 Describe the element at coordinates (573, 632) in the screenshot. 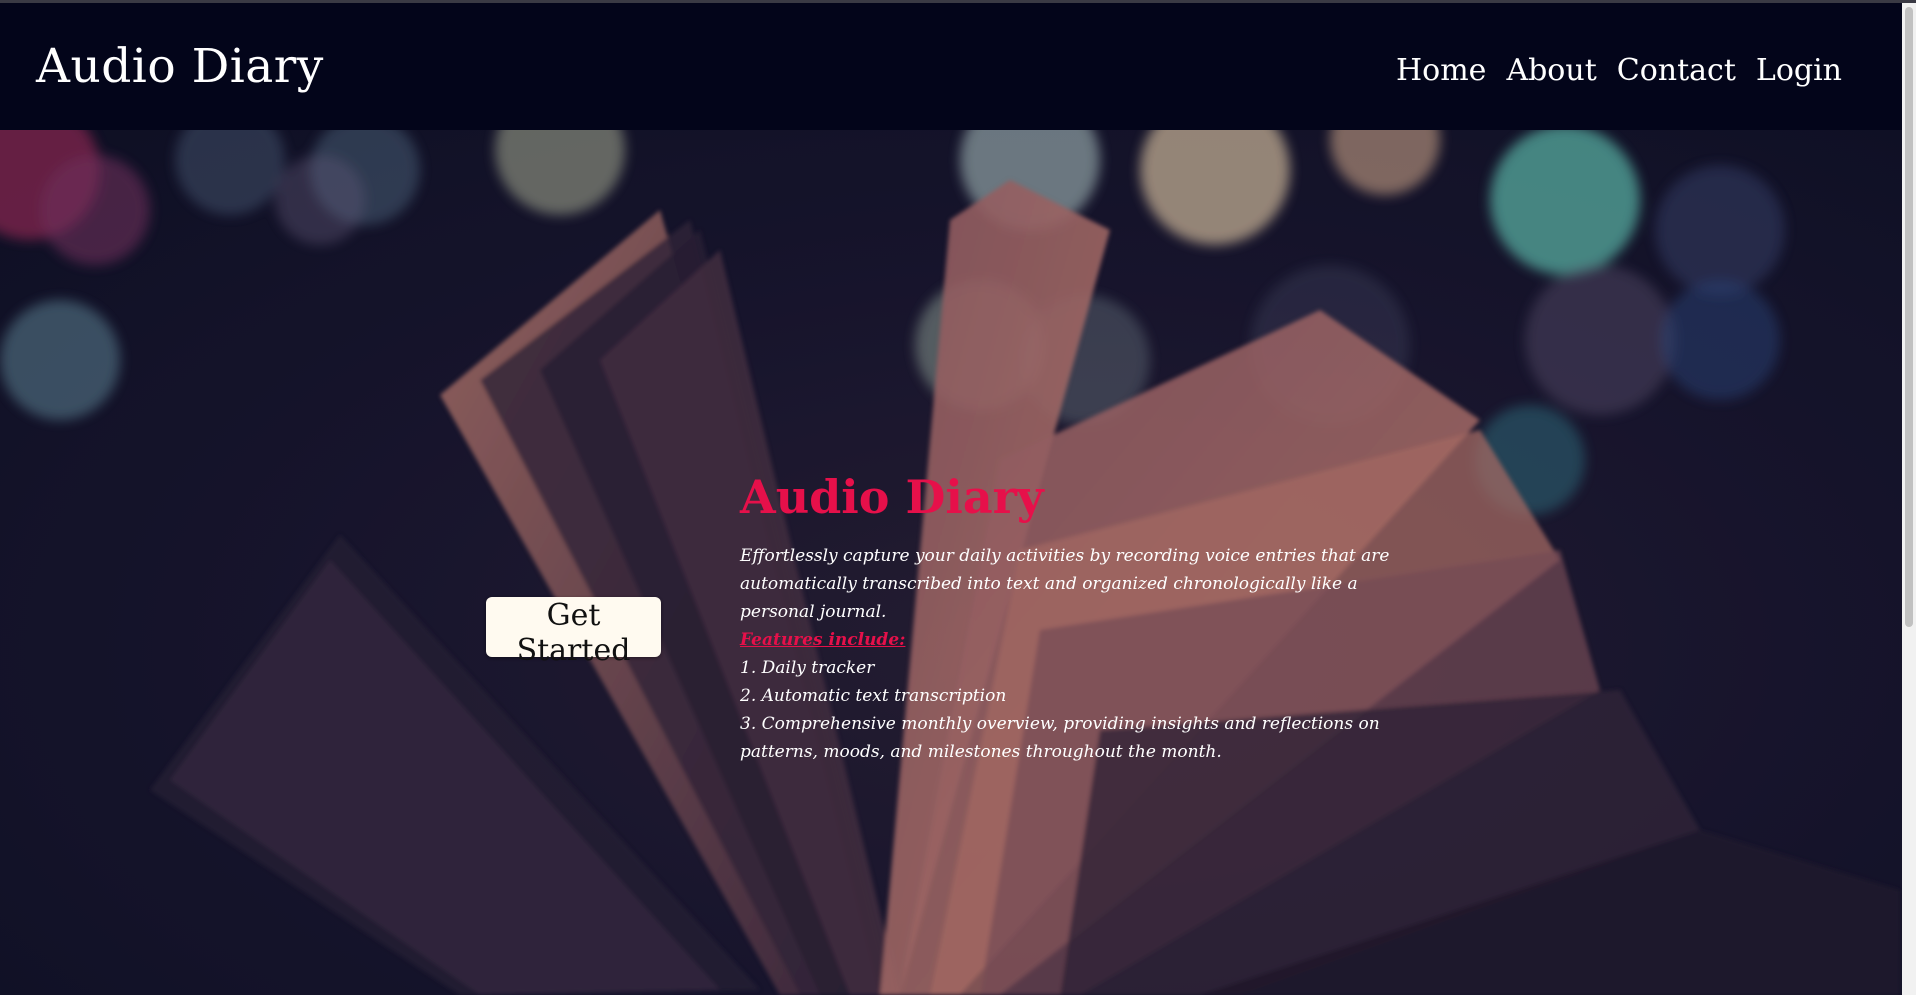

I see `get-started-button: Get Started` at that location.